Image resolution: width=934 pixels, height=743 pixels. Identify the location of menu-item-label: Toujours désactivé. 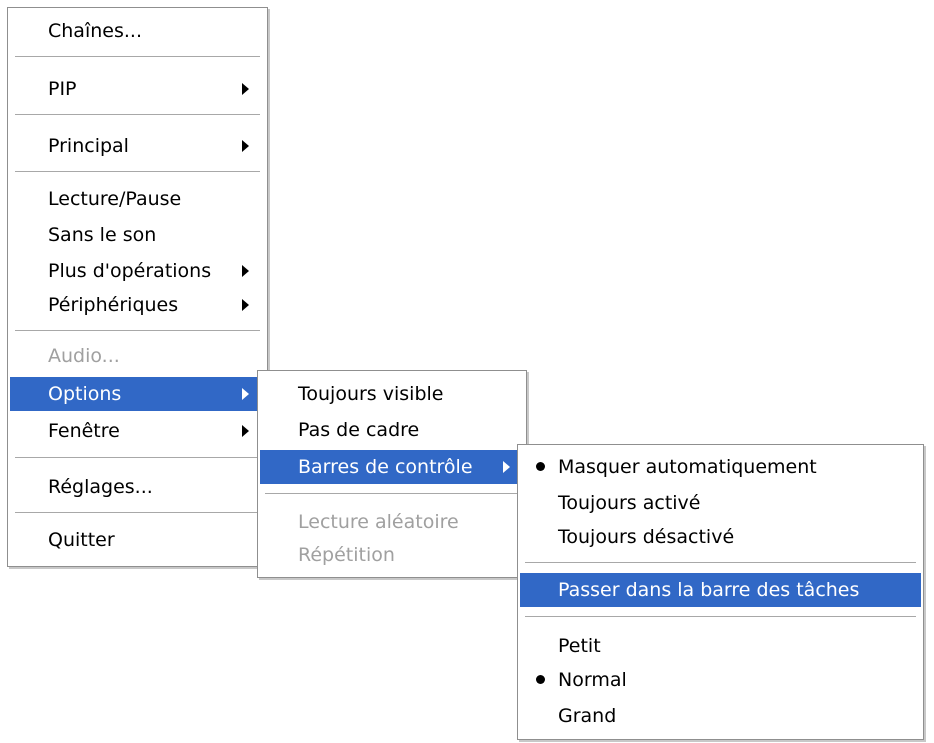
(646, 537).